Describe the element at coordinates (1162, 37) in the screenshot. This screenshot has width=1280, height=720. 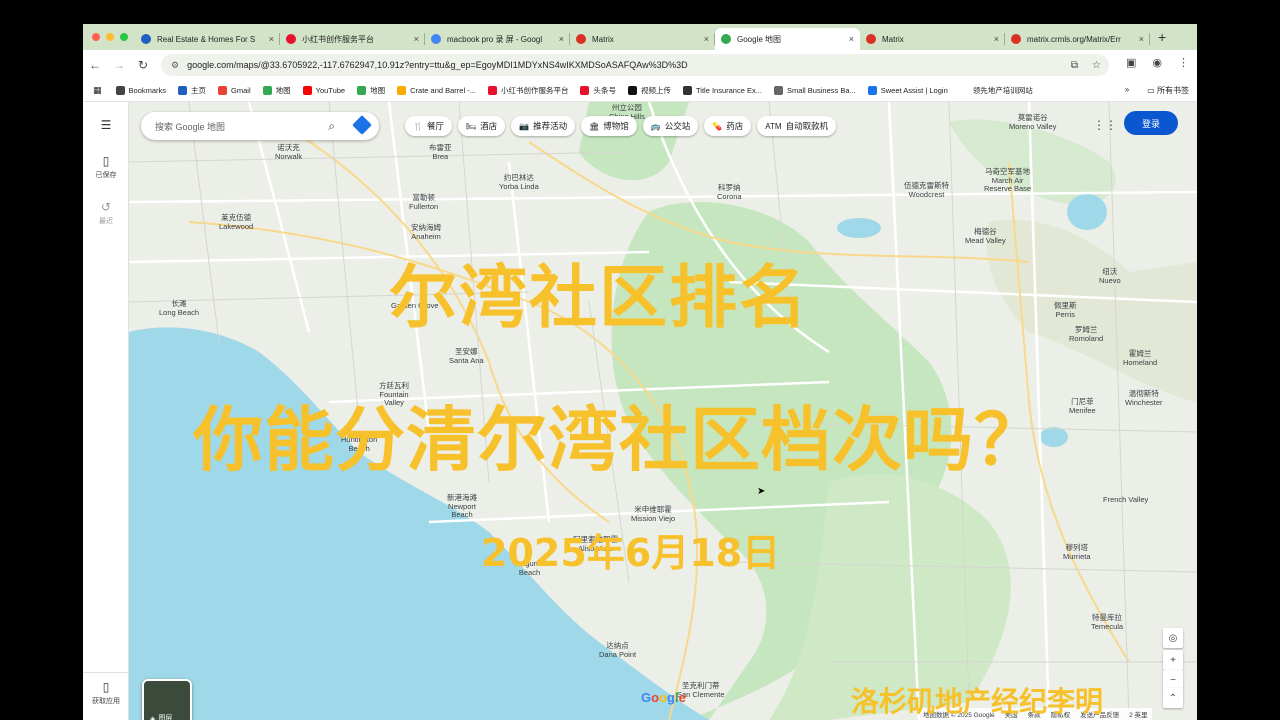
I see `new-tab-button: +` at that location.